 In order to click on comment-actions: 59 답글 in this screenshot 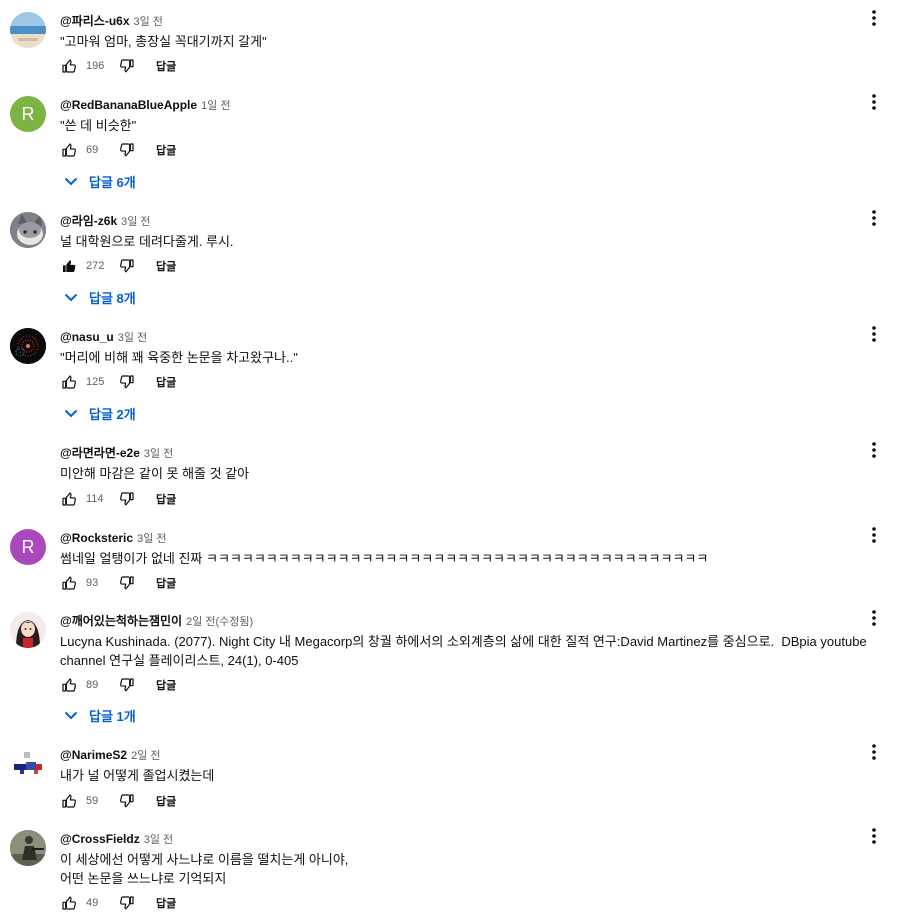, I will do `click(118, 801)`.